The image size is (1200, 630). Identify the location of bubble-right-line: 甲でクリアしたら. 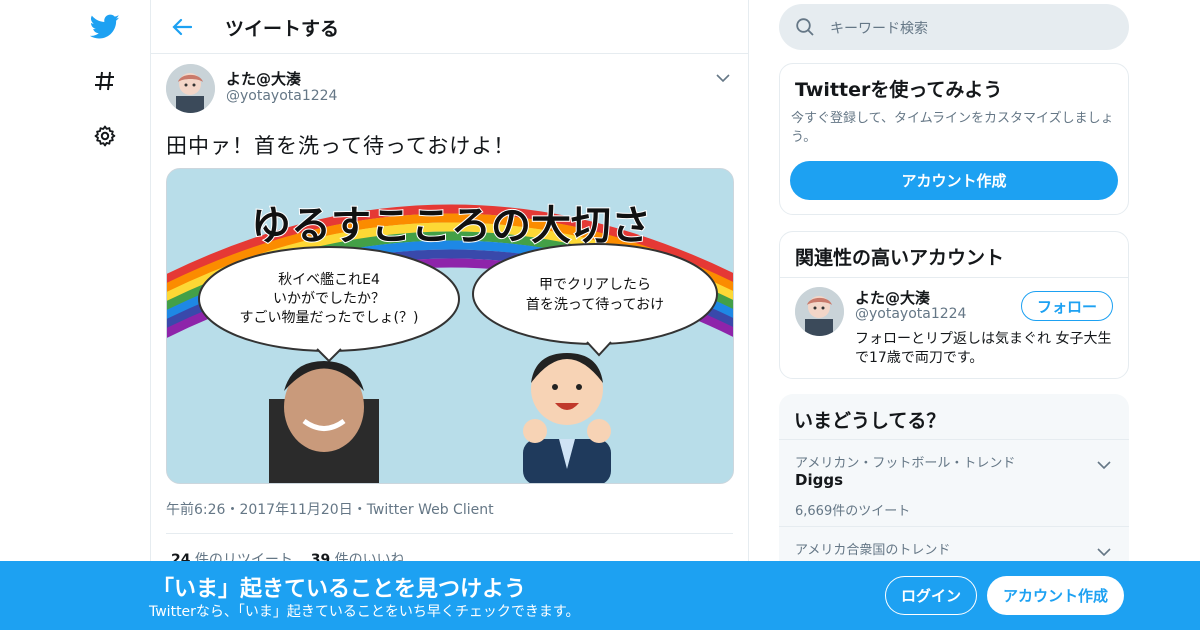
(595, 285).